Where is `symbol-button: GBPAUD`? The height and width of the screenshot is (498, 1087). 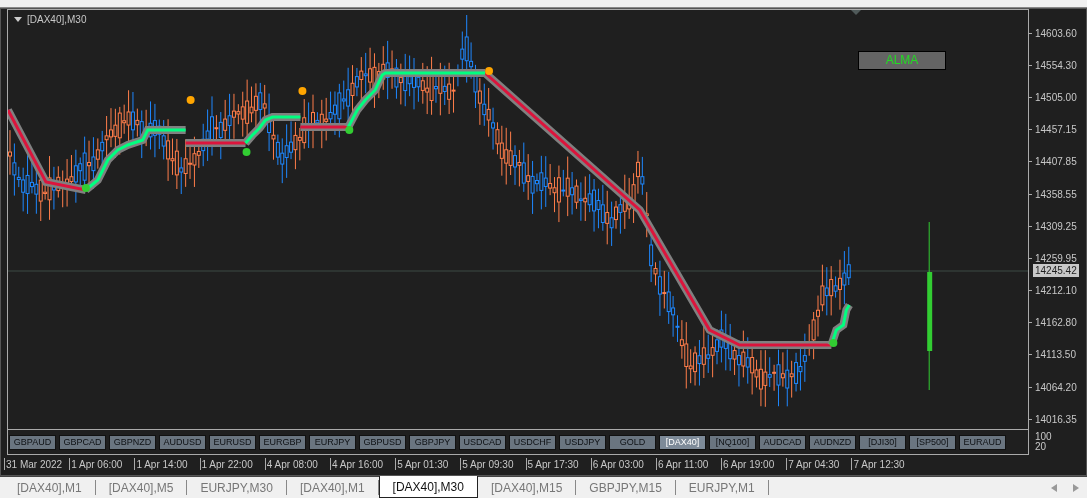 symbol-button: GBPAUD is located at coordinates (32, 442).